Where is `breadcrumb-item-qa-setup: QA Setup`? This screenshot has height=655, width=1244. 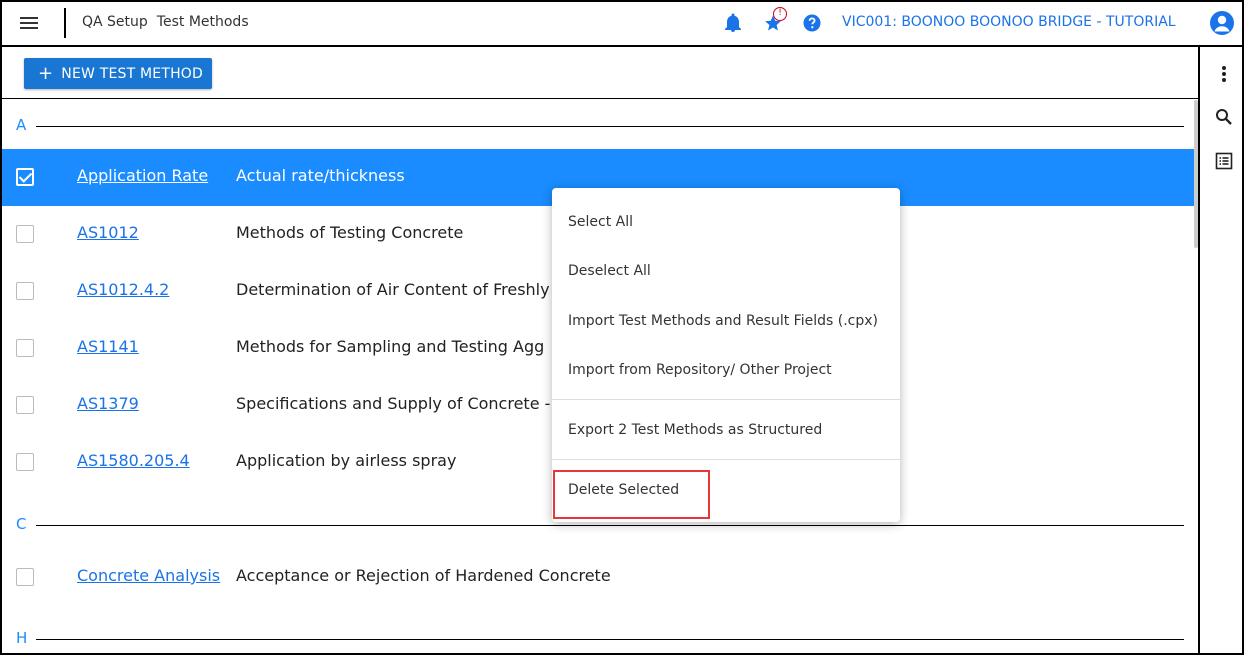
breadcrumb-item-qa-setup: QA Setup is located at coordinates (115, 22).